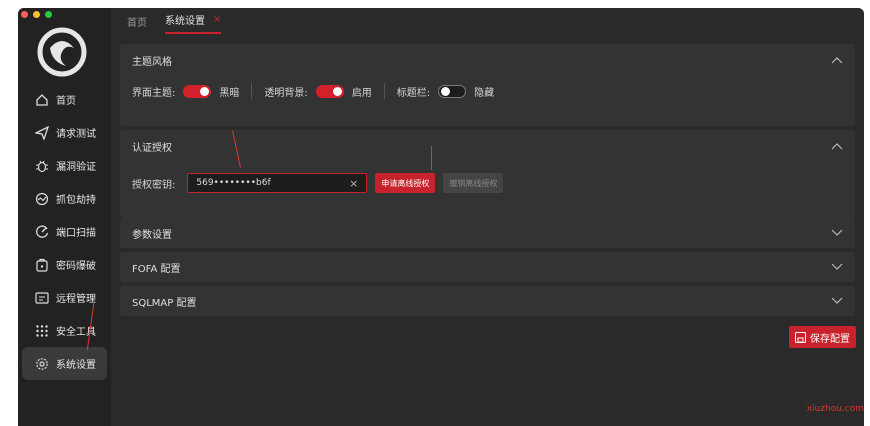 The image size is (870, 426). I want to click on clear-input-icon: ×, so click(353, 183).